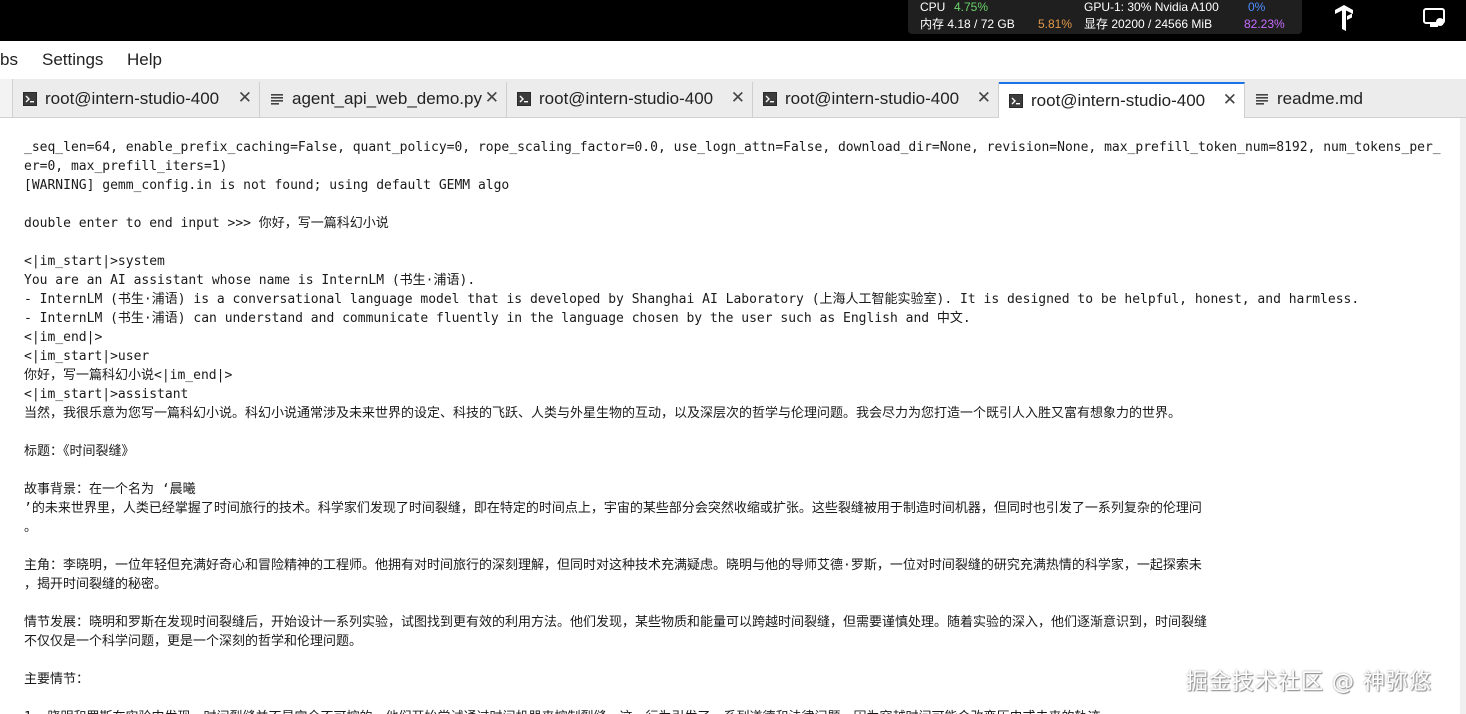  I want to click on memory-label: 内存 4.18 / 72 GB, so click(967, 24).